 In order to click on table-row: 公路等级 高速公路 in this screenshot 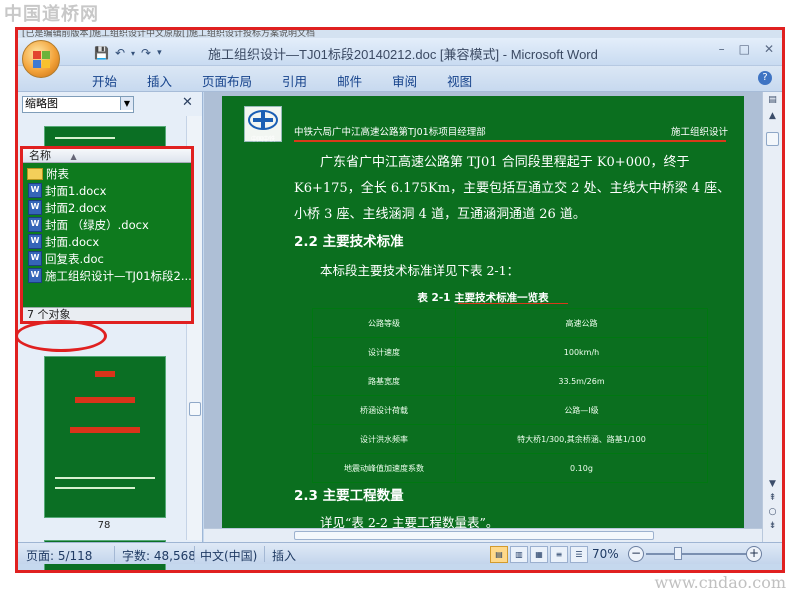, I will do `click(510, 323)`.